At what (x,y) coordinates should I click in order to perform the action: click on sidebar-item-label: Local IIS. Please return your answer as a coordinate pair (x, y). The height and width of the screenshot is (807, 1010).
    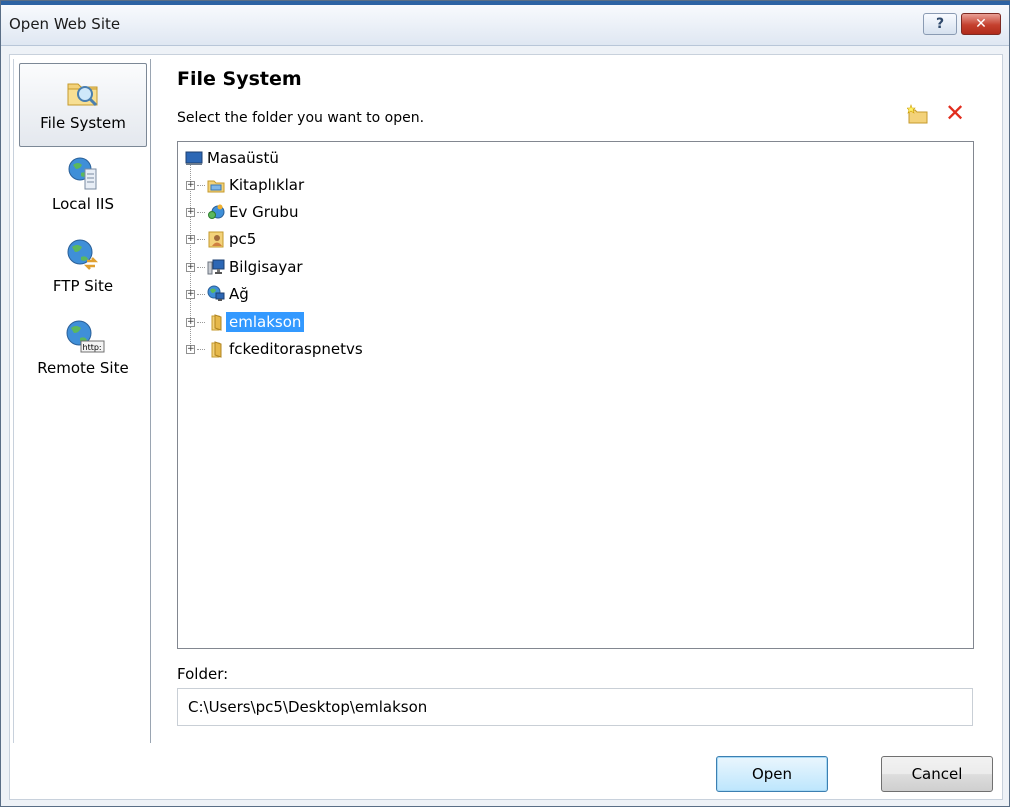
    Looking at the image, I should click on (82, 204).